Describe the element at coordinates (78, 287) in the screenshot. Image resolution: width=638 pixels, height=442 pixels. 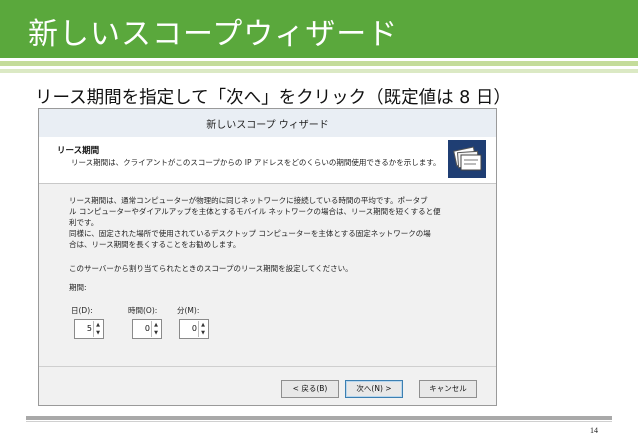
I see `period-label: 期間:` at that location.